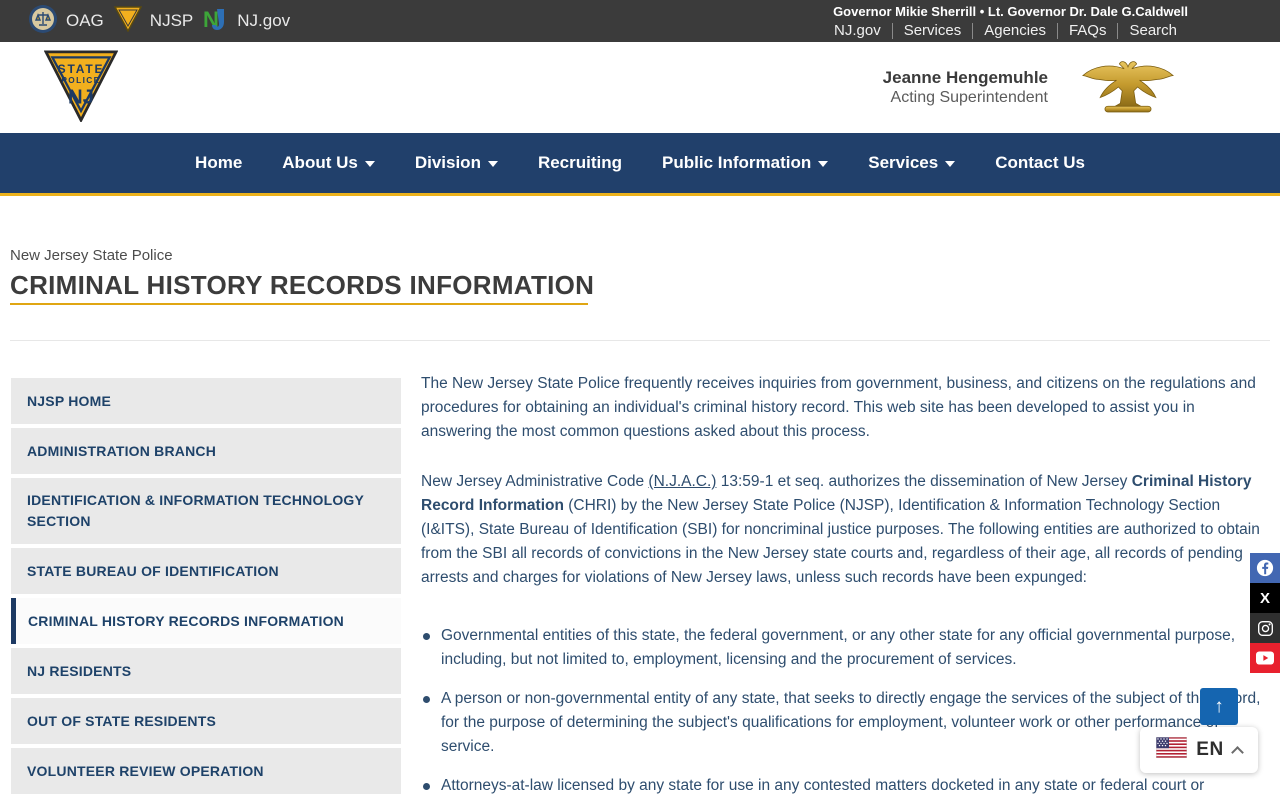  I want to click on instagram-icon, so click(1265, 628).